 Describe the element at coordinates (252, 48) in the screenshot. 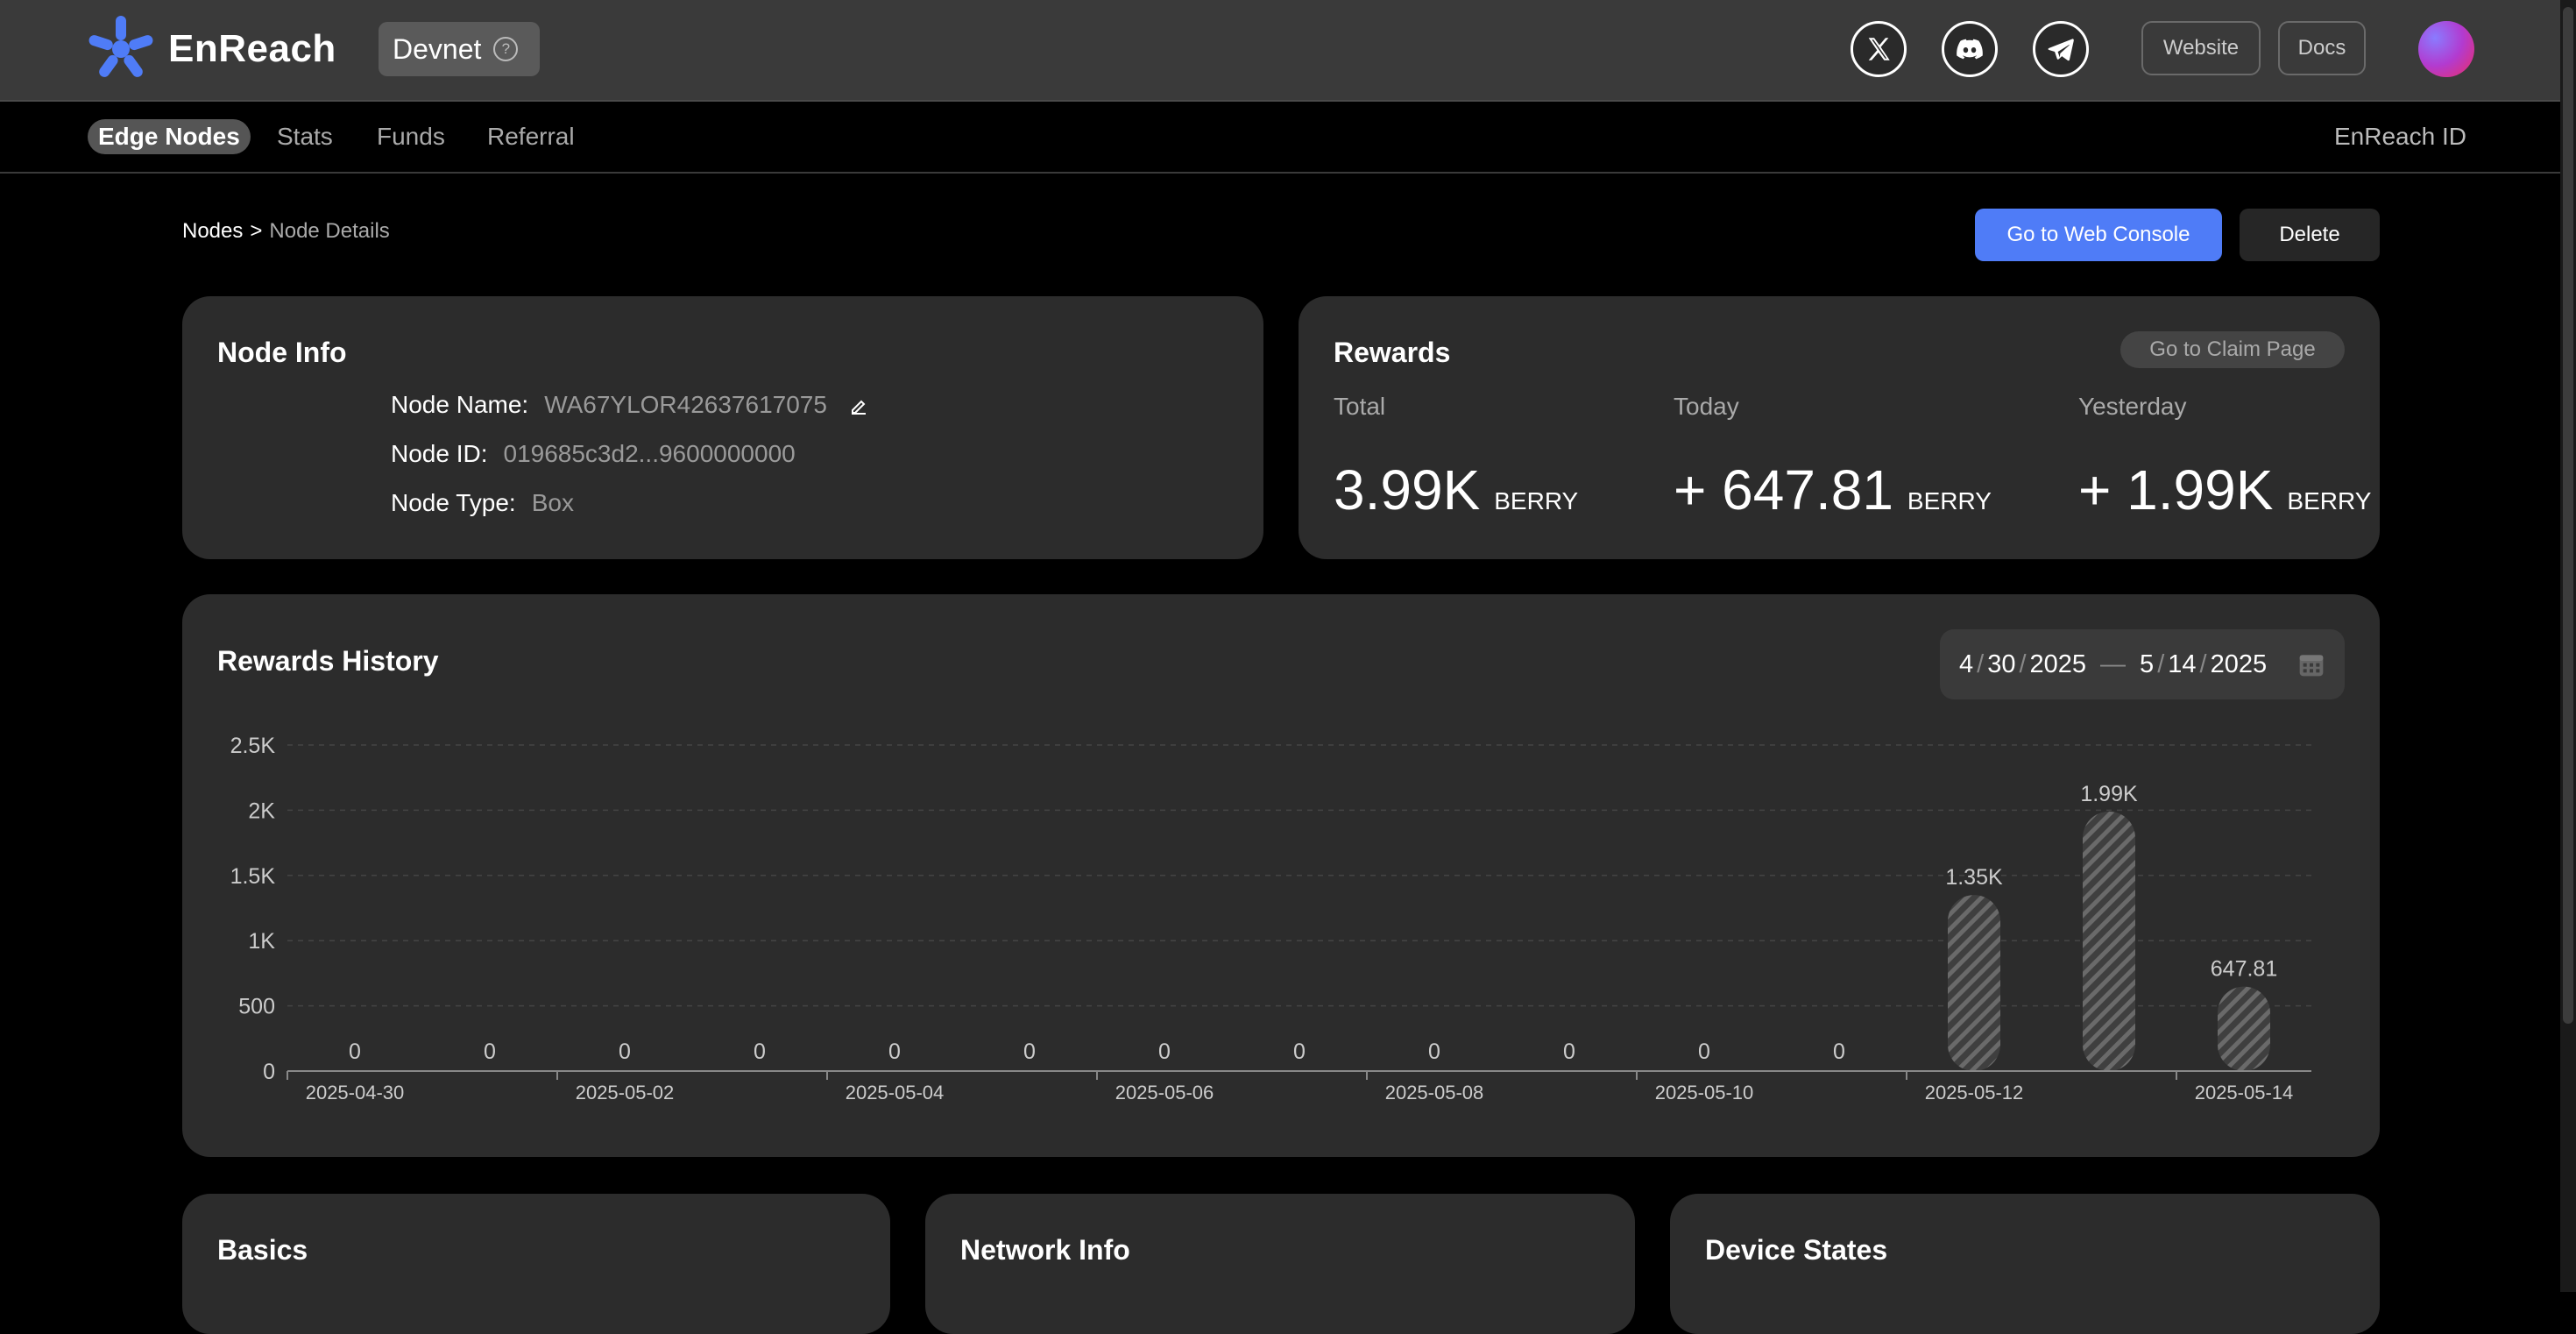

I see `app-name: EnReach` at that location.